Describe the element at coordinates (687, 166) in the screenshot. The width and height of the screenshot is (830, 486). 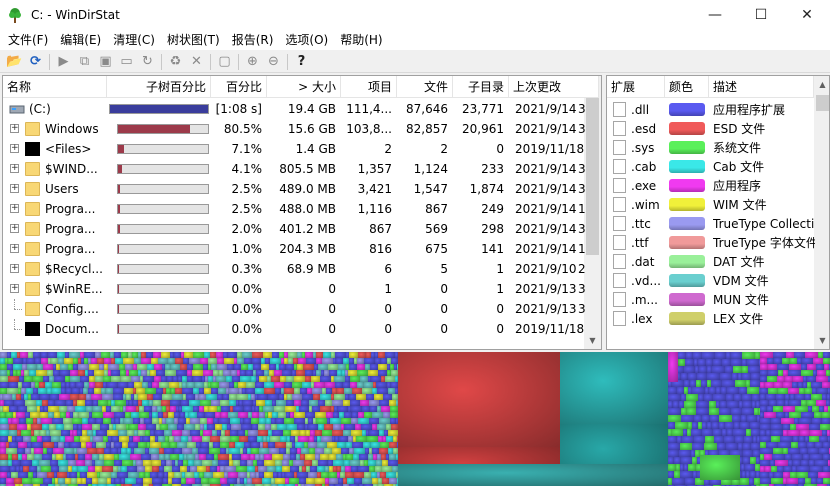
I see `color-swatch` at that location.